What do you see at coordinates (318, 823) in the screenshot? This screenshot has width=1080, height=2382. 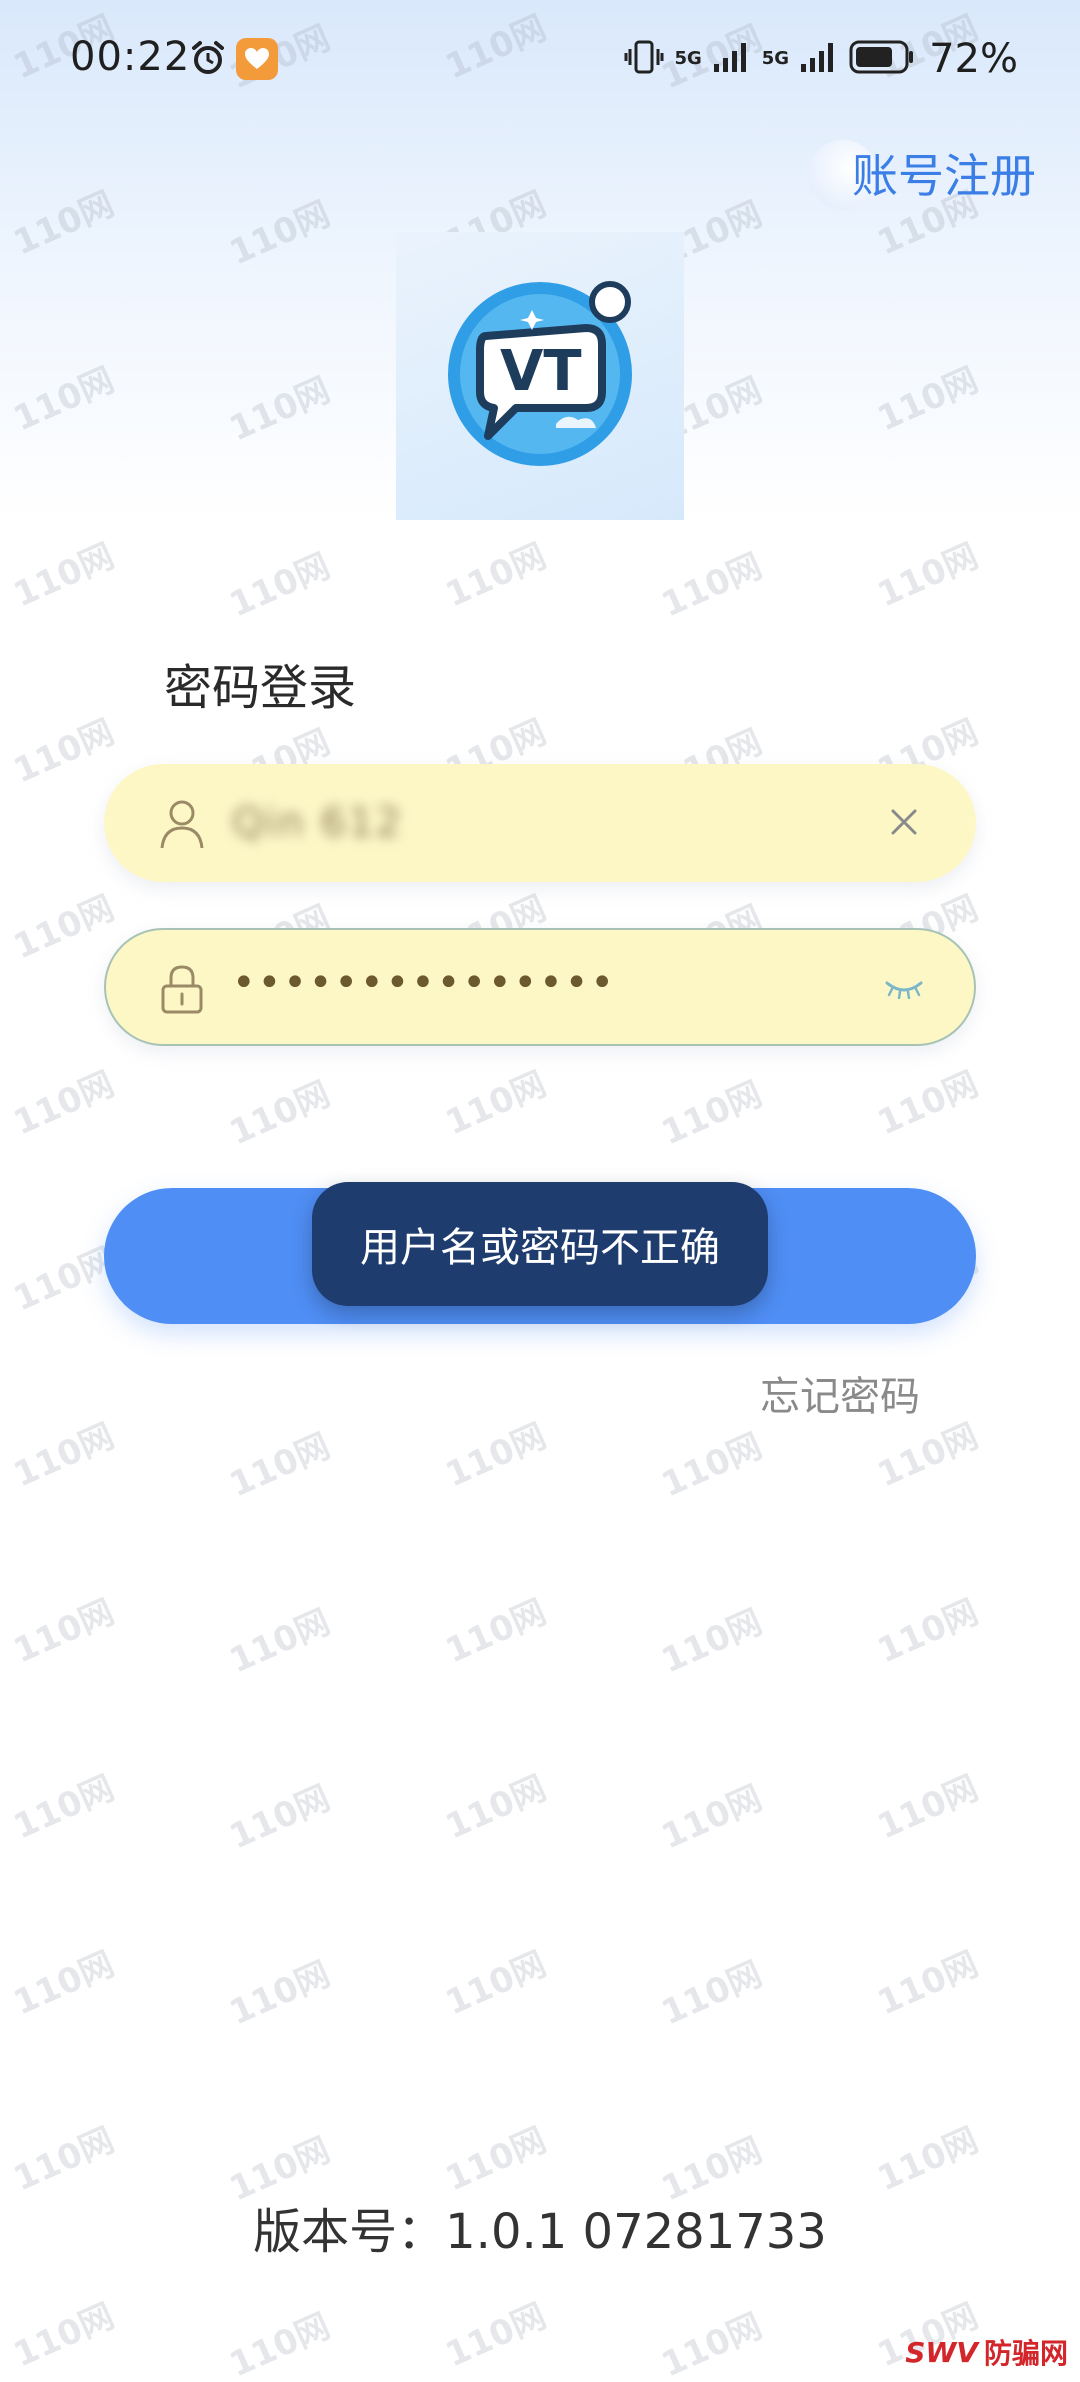 I see `username-value: Qin 612` at bounding box center [318, 823].